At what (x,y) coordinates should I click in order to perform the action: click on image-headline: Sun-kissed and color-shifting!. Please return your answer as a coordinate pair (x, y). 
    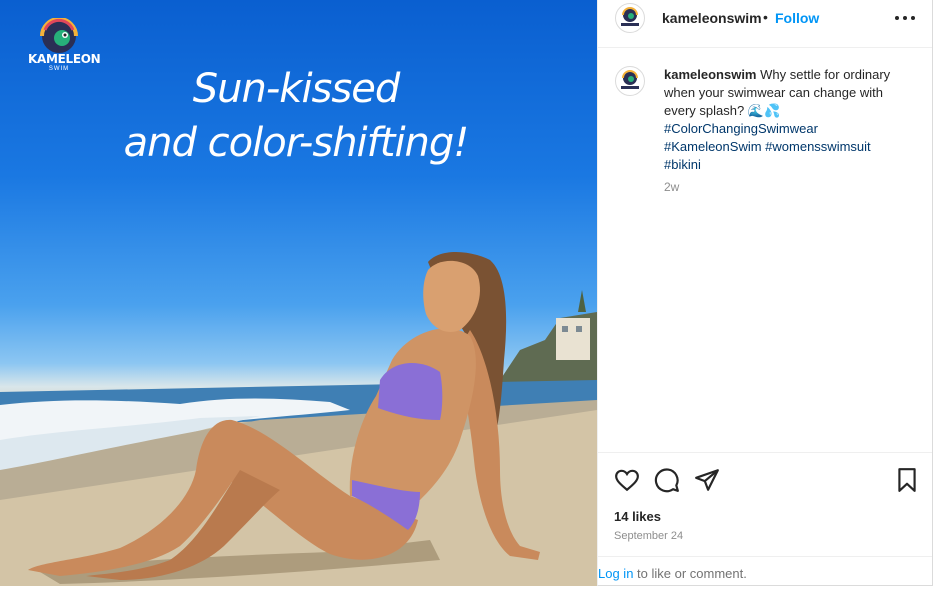
    Looking at the image, I should click on (296, 116).